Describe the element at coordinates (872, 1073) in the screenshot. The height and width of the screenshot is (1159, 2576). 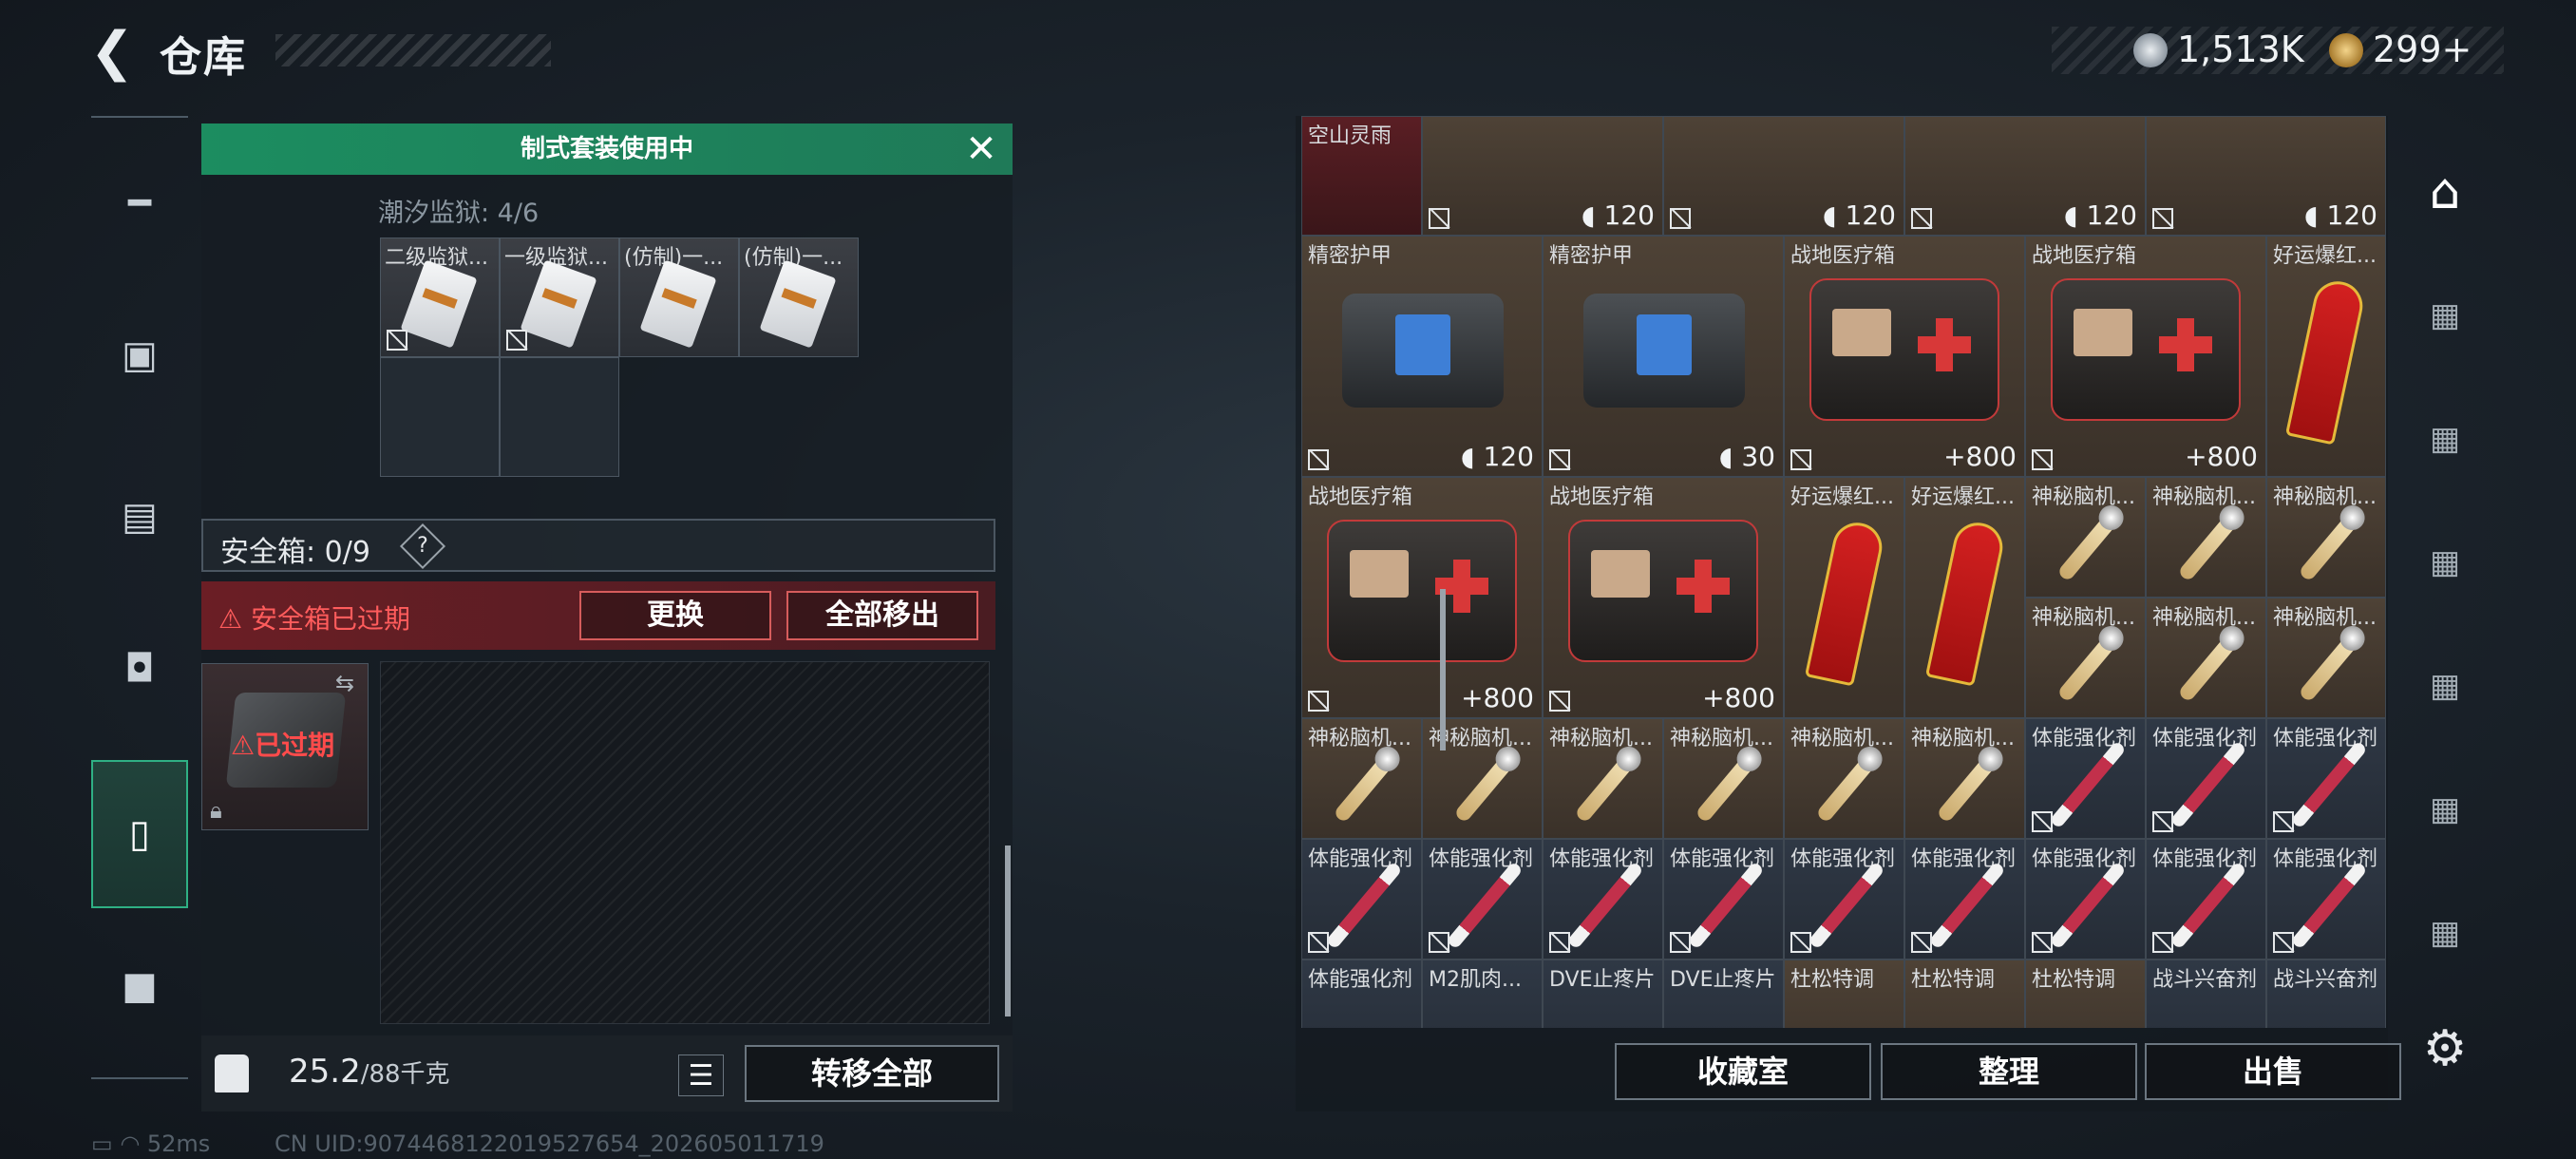
I see `transfer-all-button: 转移全部` at that location.